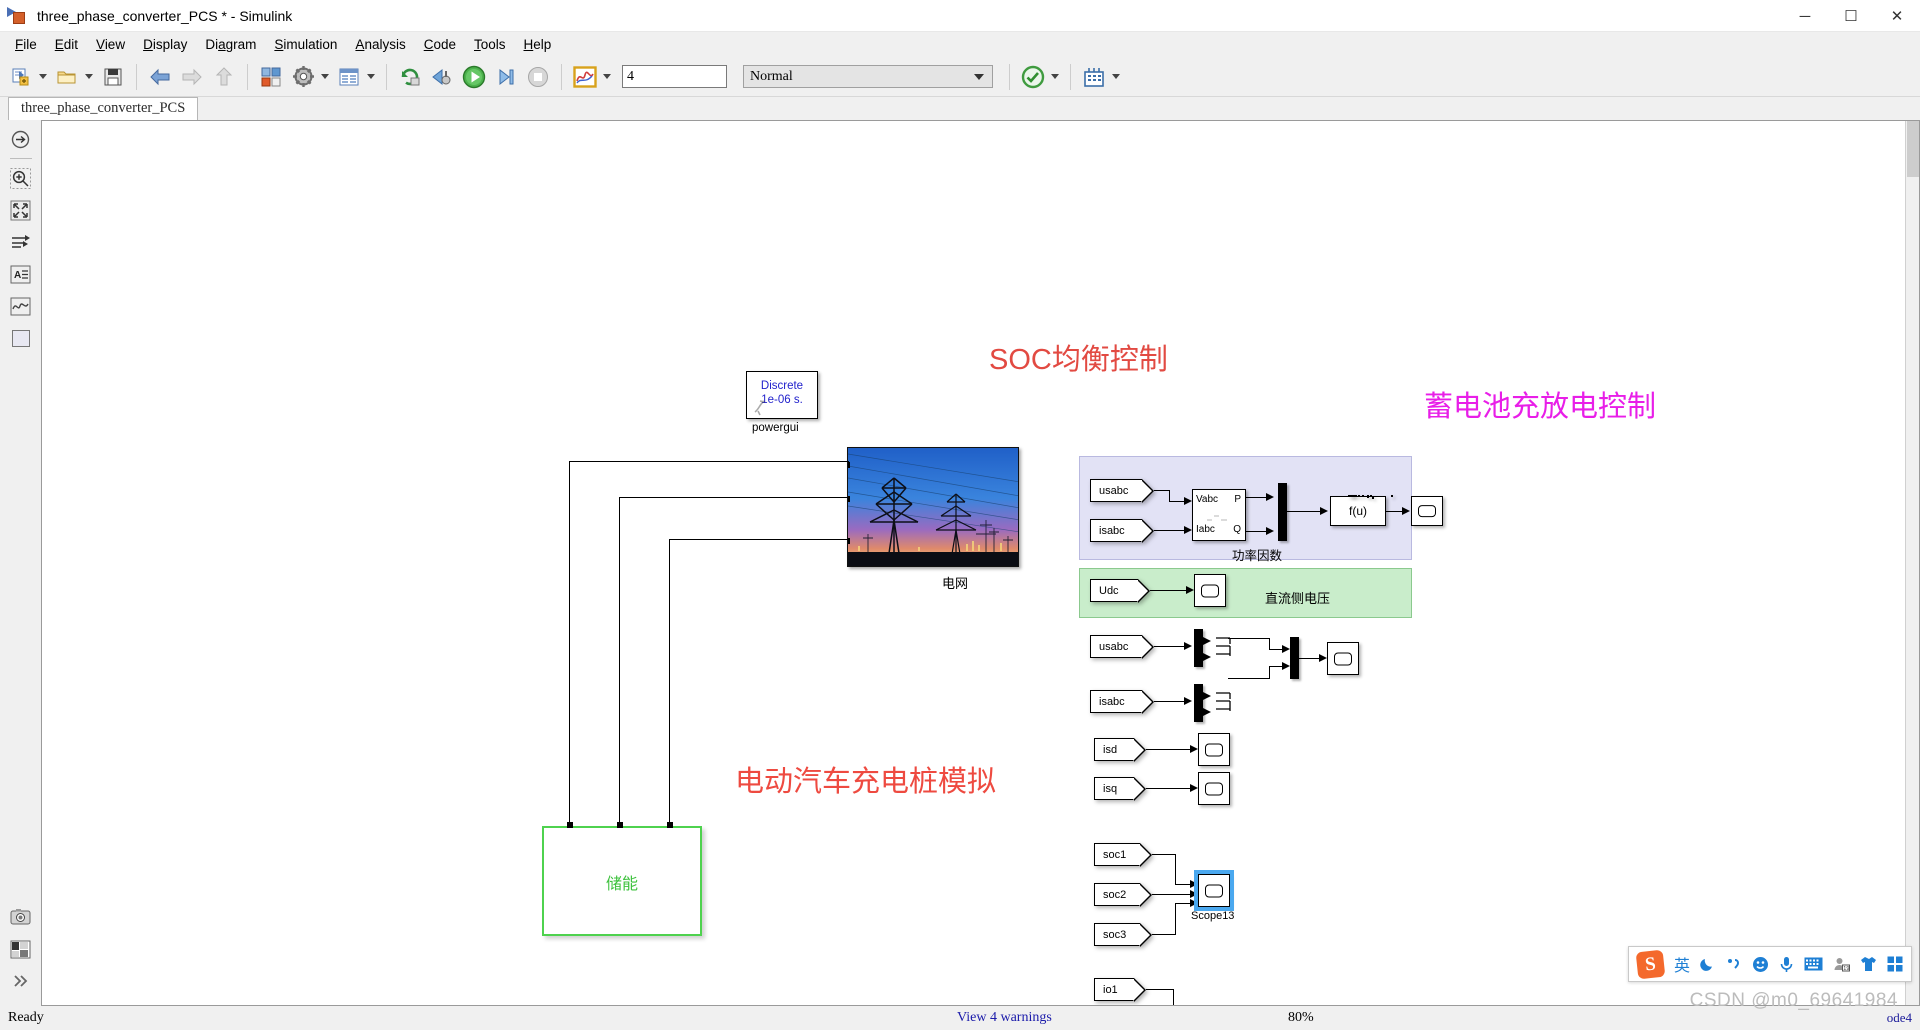  I want to click on stop-time-input, so click(674, 76).